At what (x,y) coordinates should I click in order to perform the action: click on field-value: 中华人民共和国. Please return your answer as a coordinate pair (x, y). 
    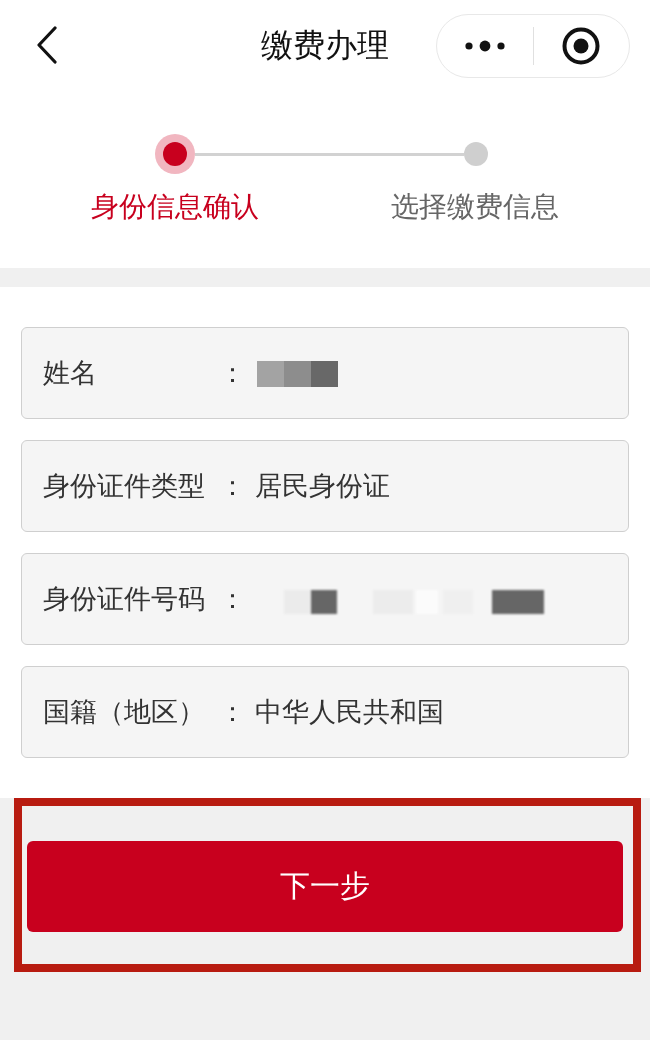
    Looking at the image, I should click on (349, 712).